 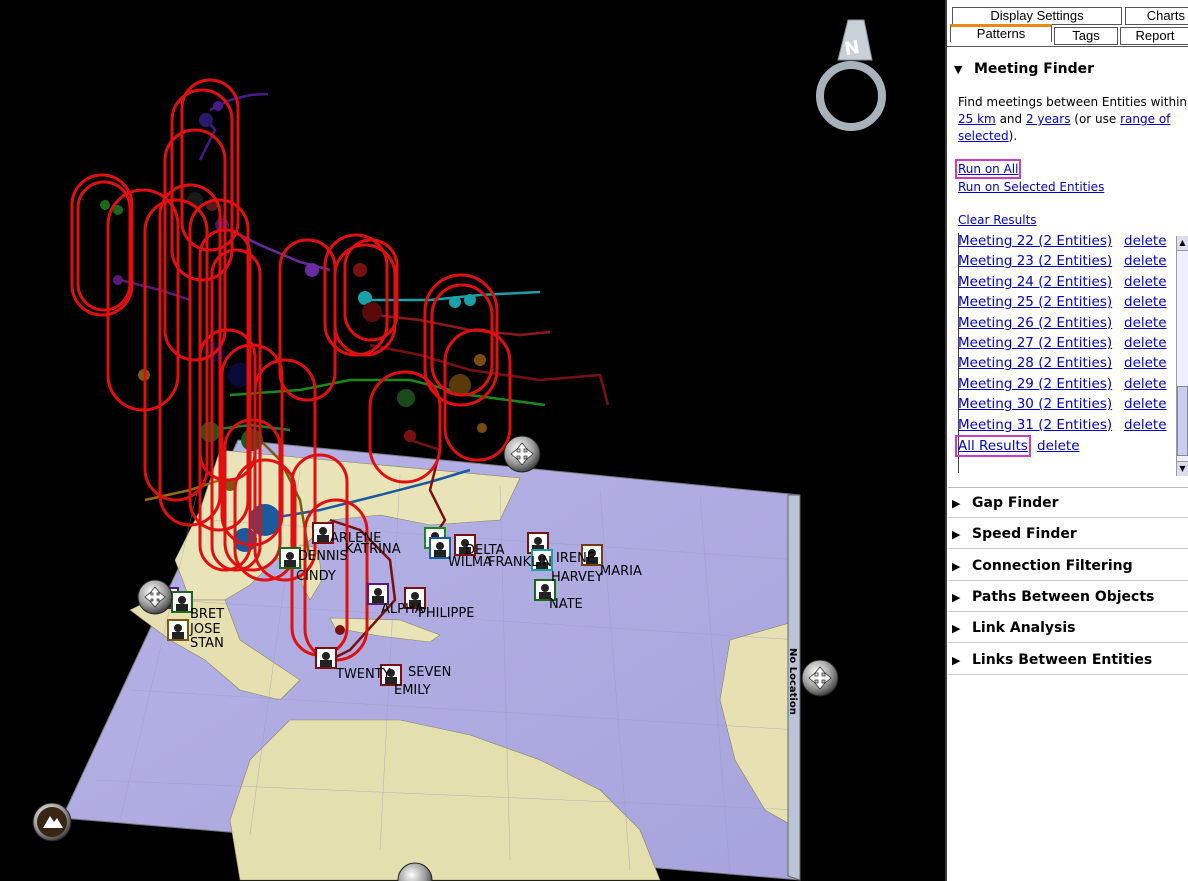 I want to click on section-title: Links Between Entities, so click(x=1062, y=659).